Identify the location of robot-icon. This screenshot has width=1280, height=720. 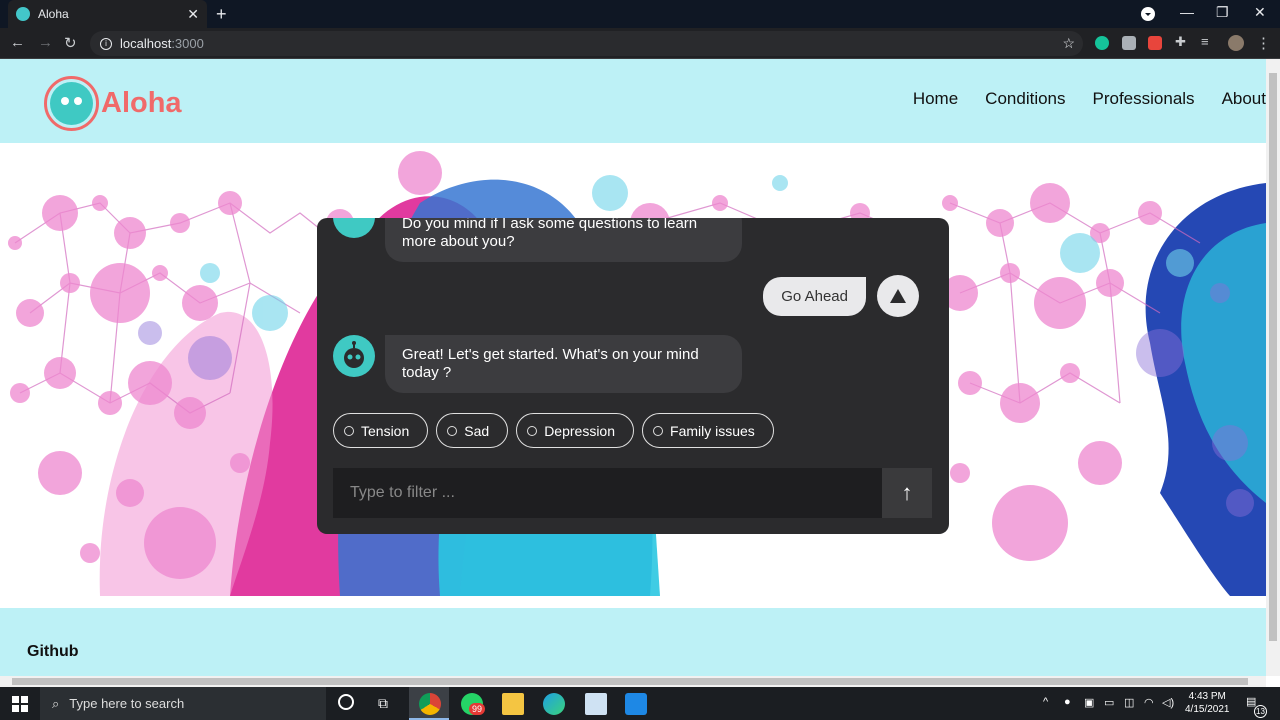
(354, 354).